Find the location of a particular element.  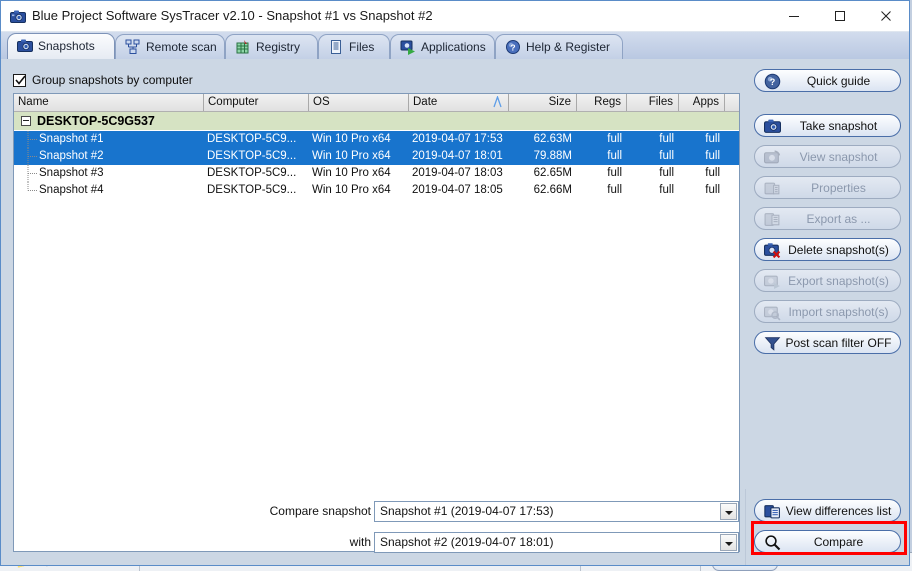

import-snap-icon is located at coordinates (772, 312).